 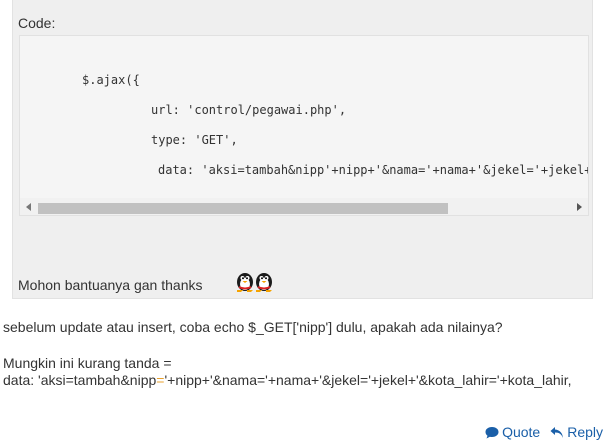 What do you see at coordinates (557, 432) in the screenshot?
I see `reply-arrow-icon` at bounding box center [557, 432].